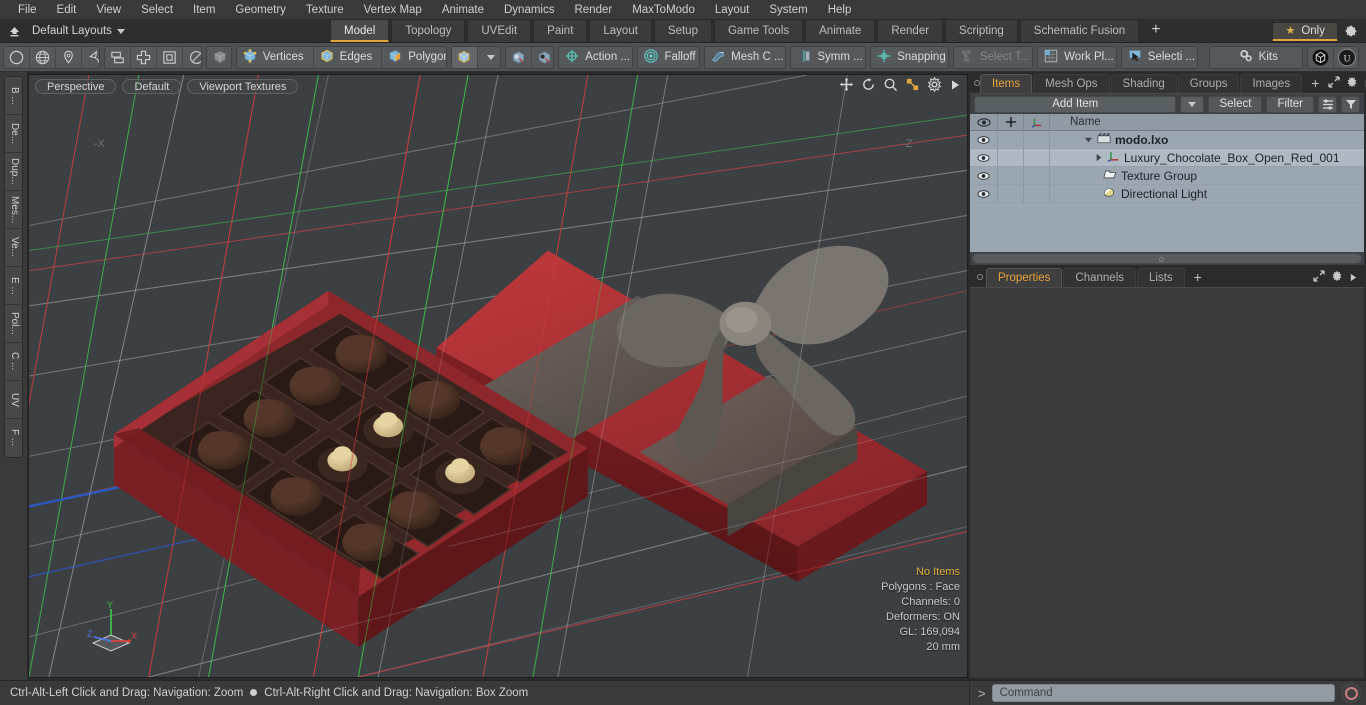  I want to click on globe-icon, so click(43, 57).